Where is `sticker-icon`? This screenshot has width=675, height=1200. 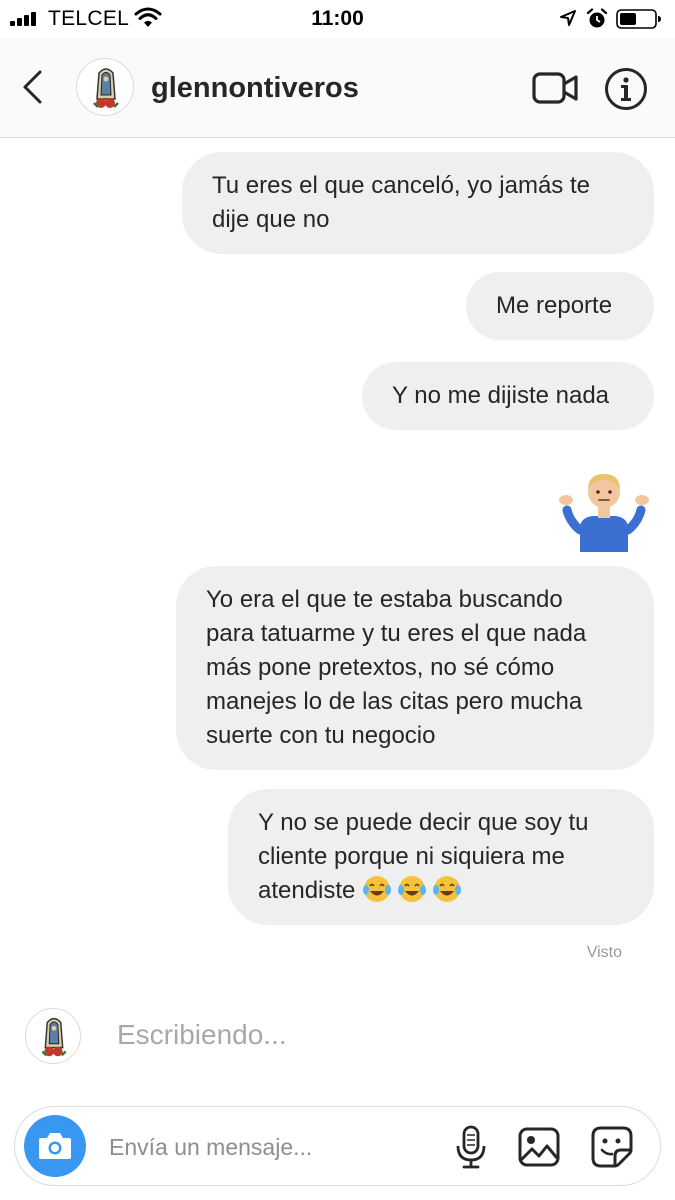
sticker-icon is located at coordinates (612, 1147).